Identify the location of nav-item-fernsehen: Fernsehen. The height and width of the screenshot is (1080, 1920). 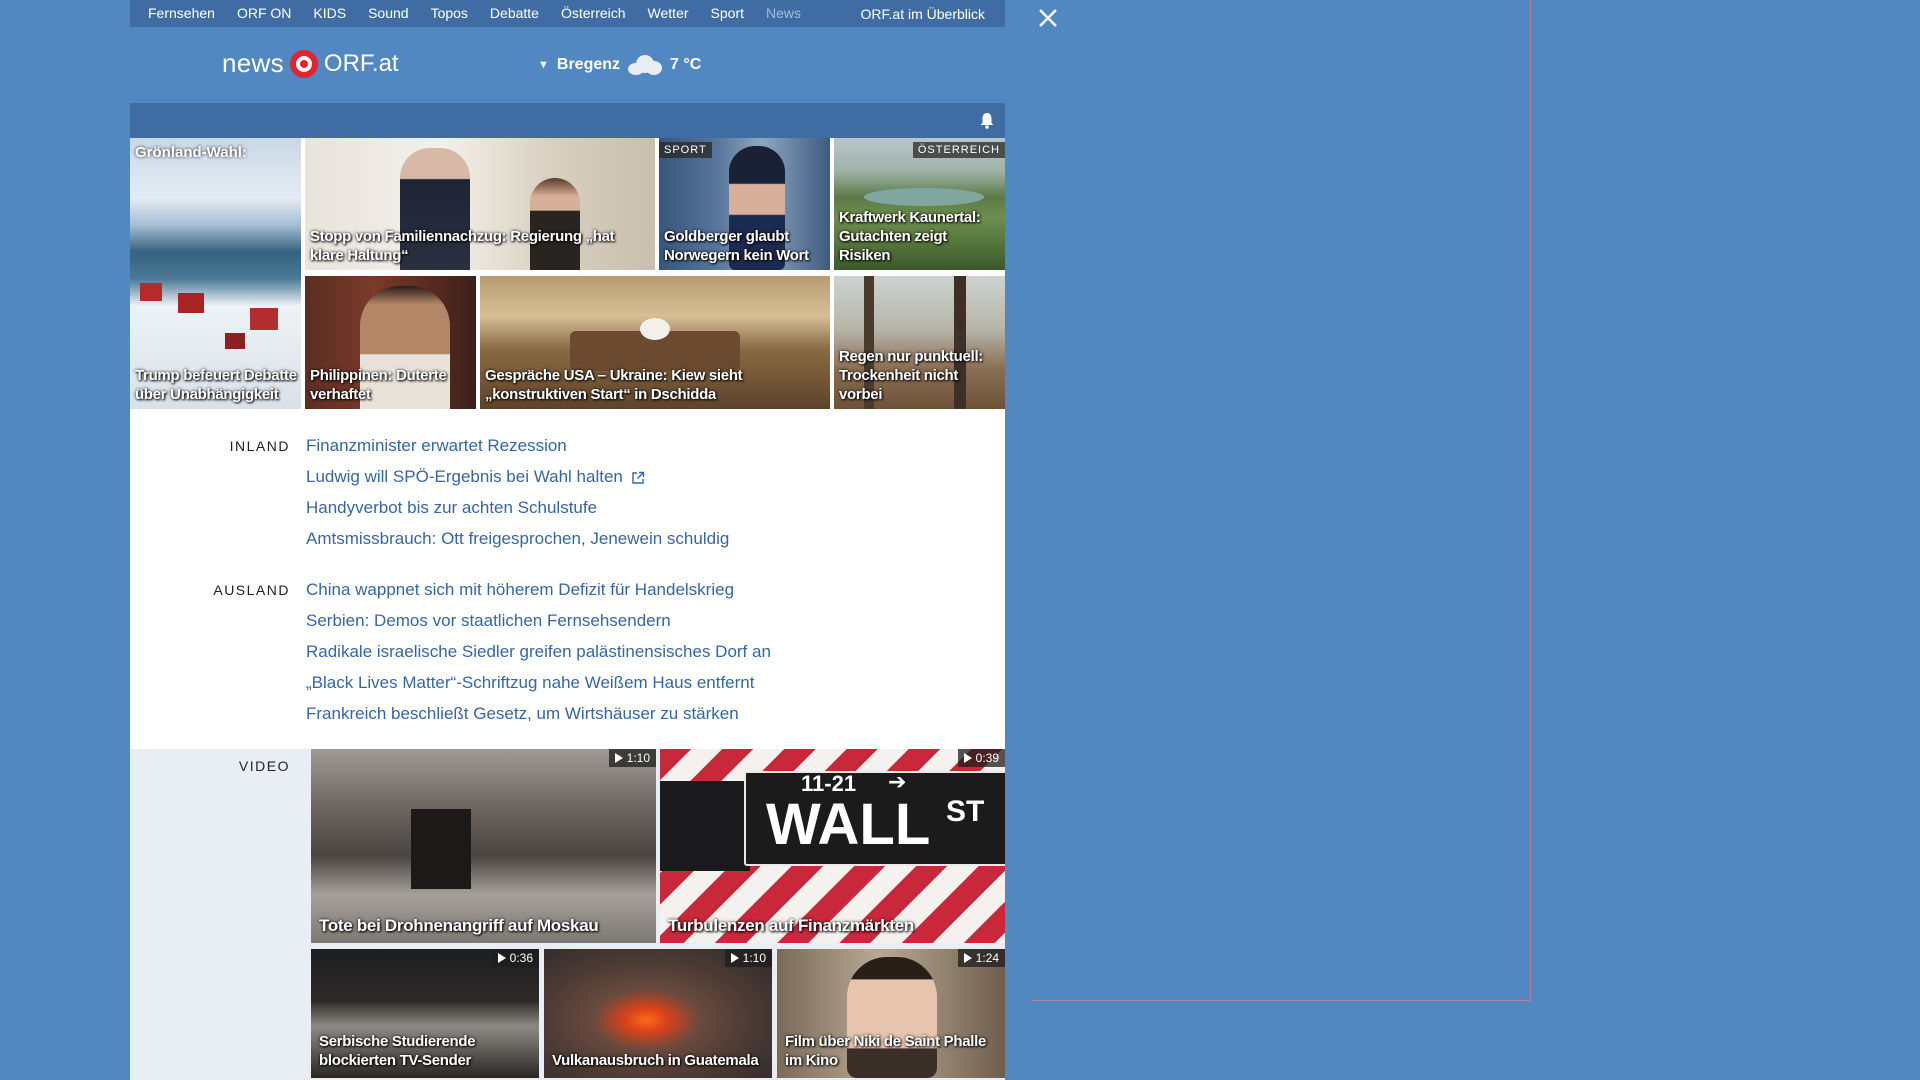
(178, 13).